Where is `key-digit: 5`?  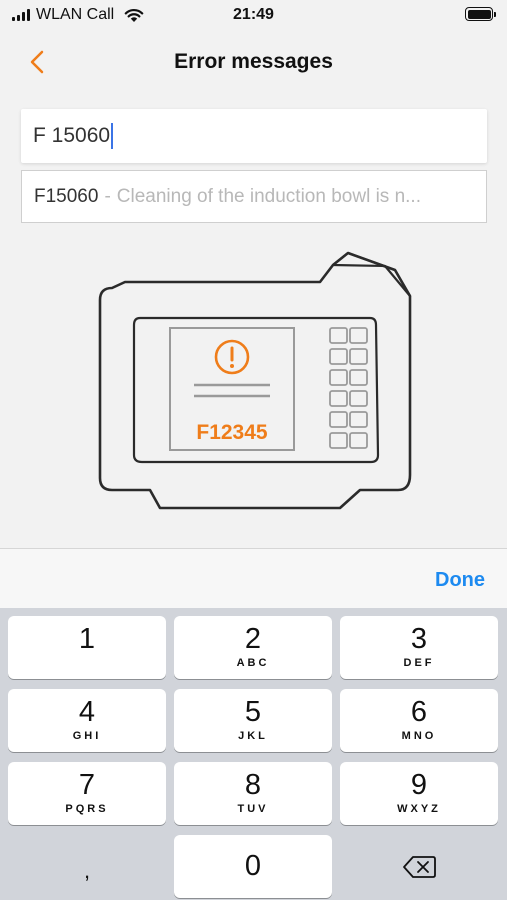 key-digit: 5 is located at coordinates (253, 712).